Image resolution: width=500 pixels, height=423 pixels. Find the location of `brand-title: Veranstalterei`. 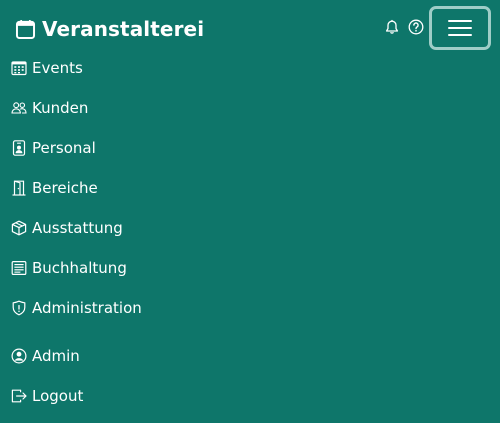

brand-title: Veranstalterei is located at coordinates (123, 29).